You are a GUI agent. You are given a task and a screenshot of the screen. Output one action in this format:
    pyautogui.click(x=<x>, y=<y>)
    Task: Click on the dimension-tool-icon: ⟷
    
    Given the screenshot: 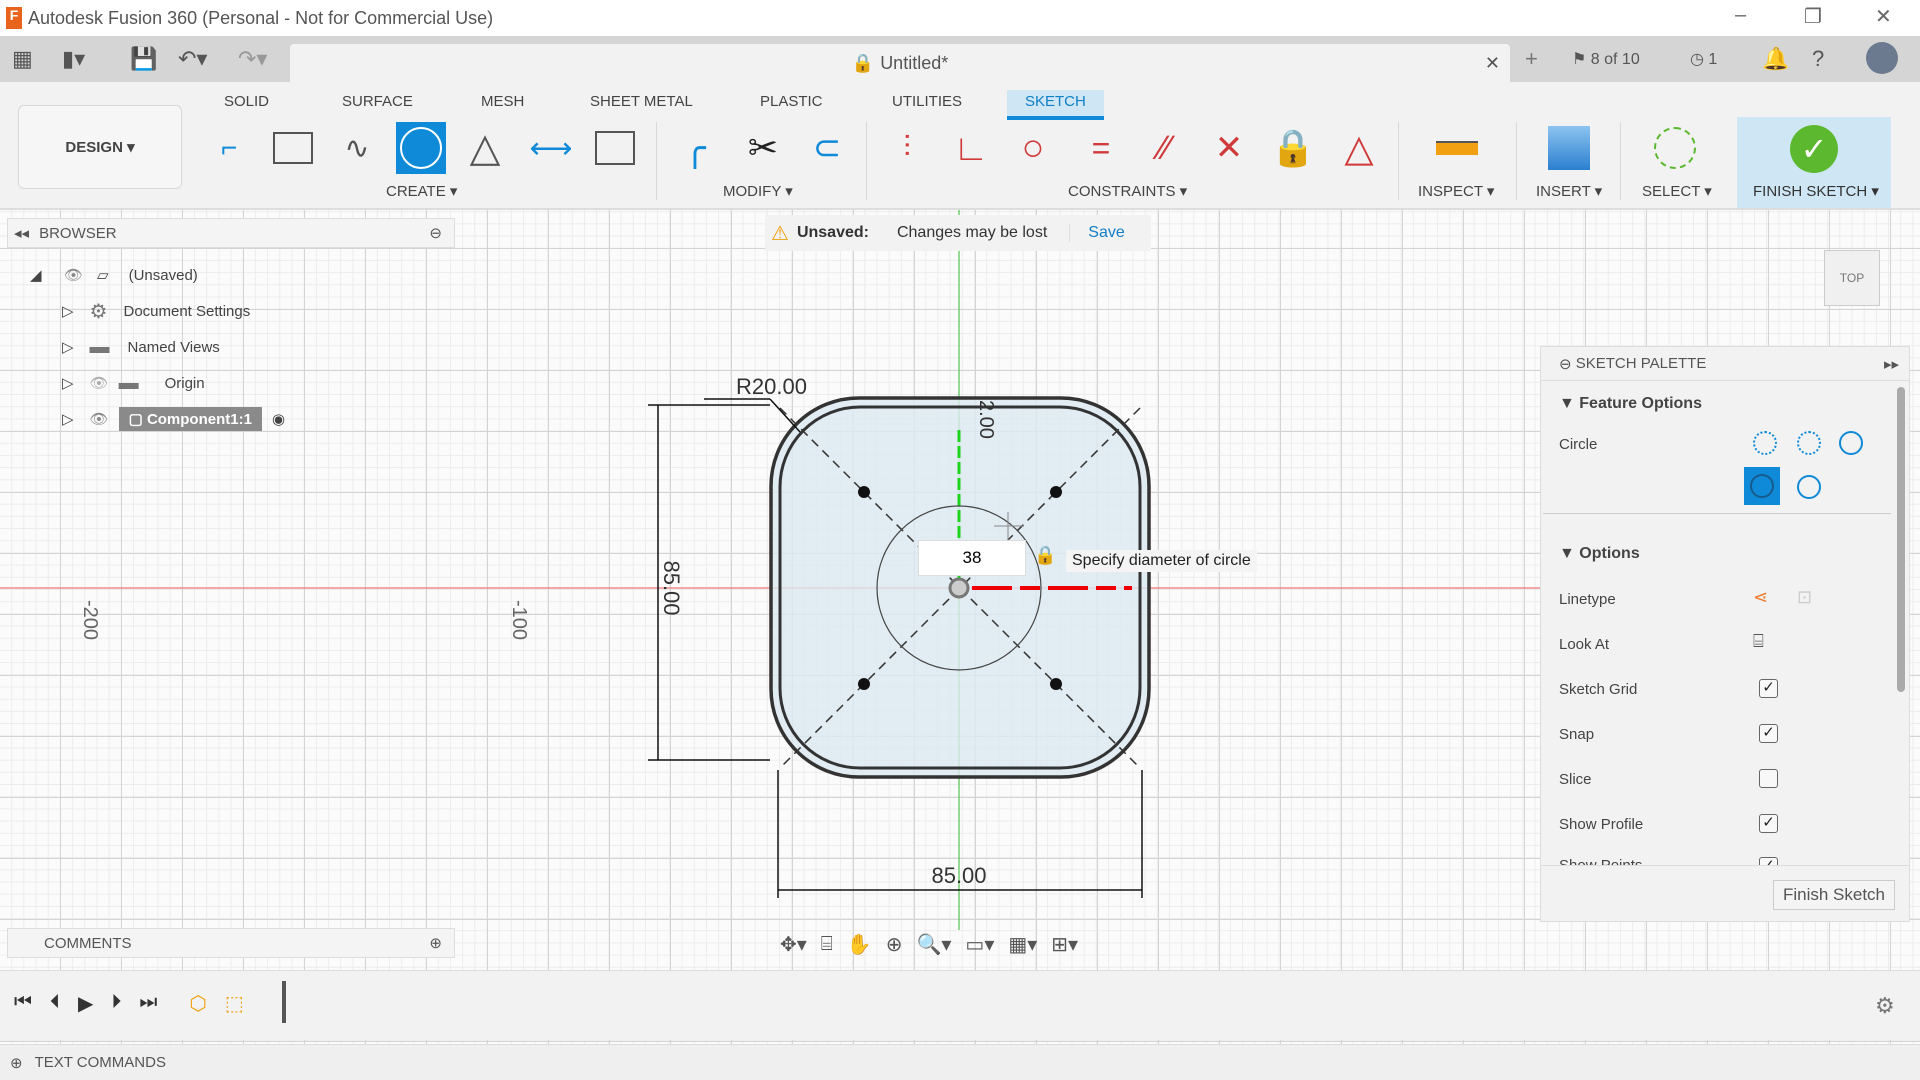 What is the action you would take?
    pyautogui.click(x=551, y=148)
    